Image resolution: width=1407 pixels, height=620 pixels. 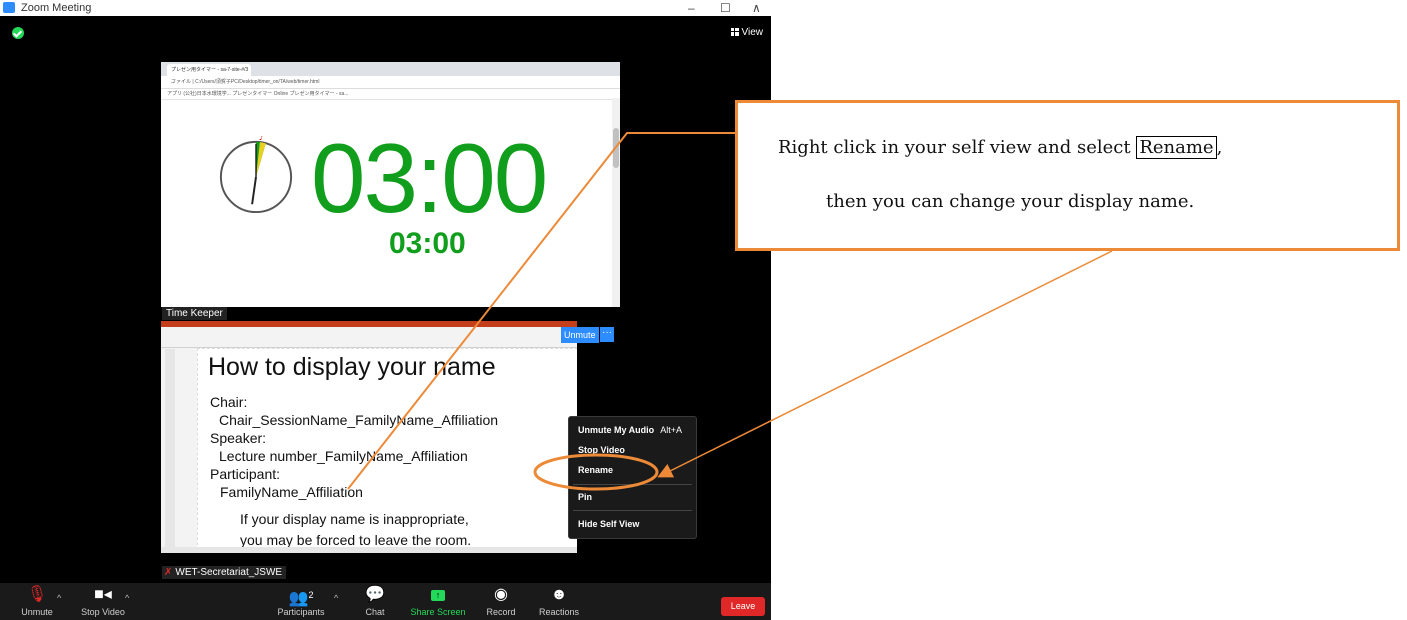 What do you see at coordinates (103, 594) in the screenshot?
I see `video-camera-icon: ■◂` at bounding box center [103, 594].